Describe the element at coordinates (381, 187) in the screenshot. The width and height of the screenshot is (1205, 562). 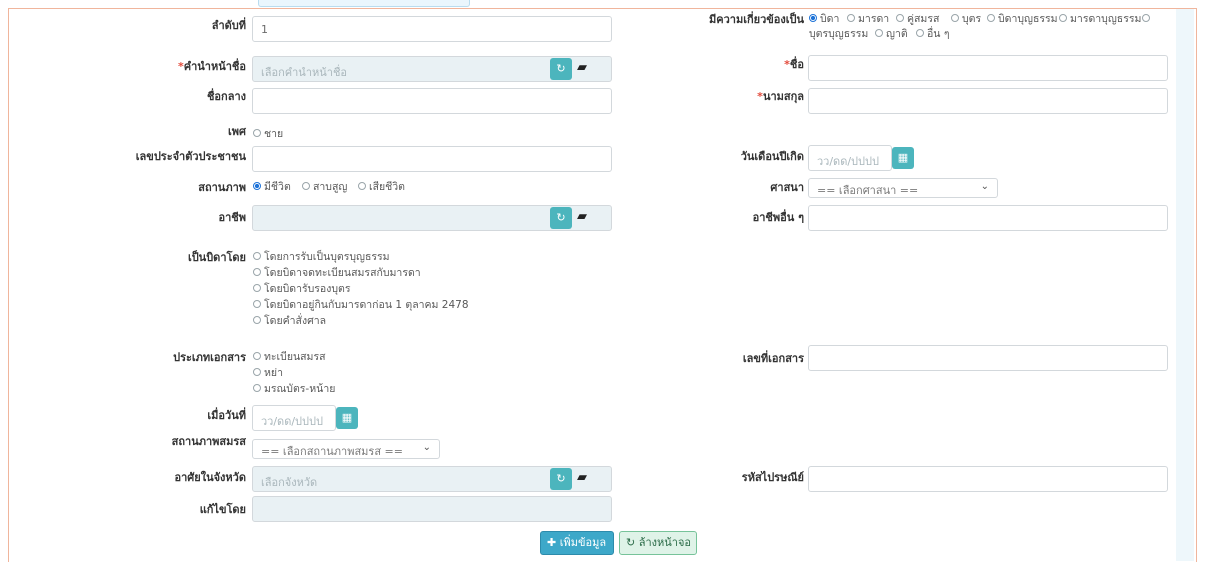
I see `status-option-deceased: เสียชีวิต` at that location.